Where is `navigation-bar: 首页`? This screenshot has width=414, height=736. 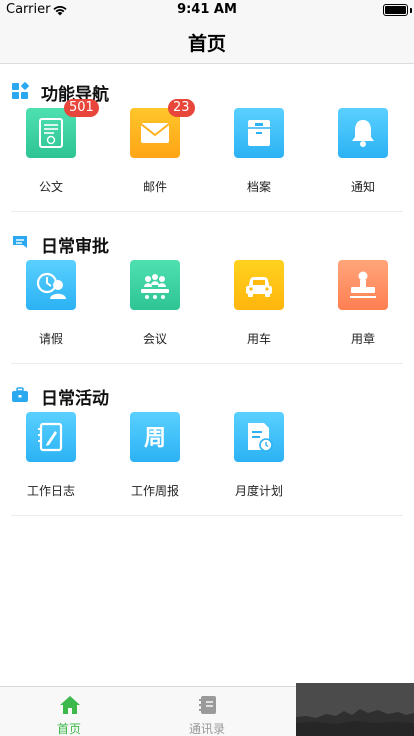
navigation-bar: 首页 is located at coordinates (207, 42).